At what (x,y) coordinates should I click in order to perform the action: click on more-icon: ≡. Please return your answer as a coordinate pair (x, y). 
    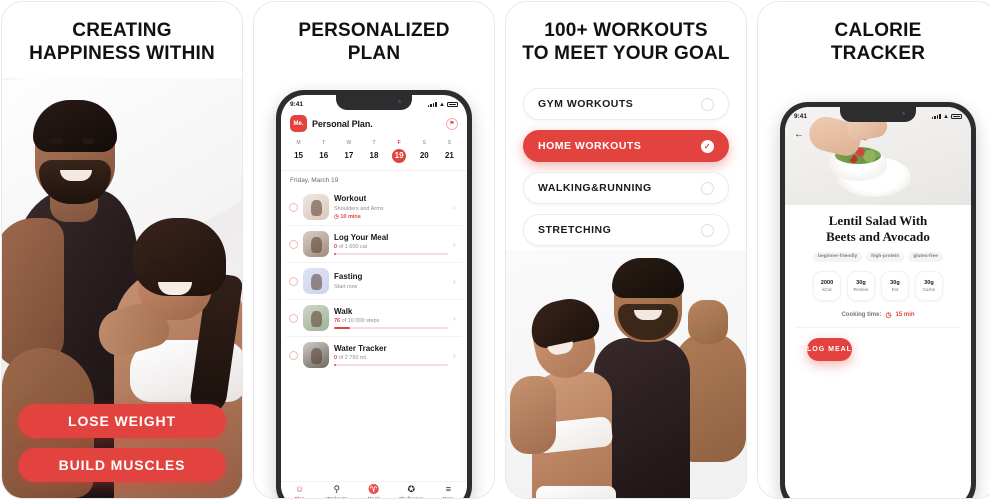
    Looking at the image, I should click on (448, 489).